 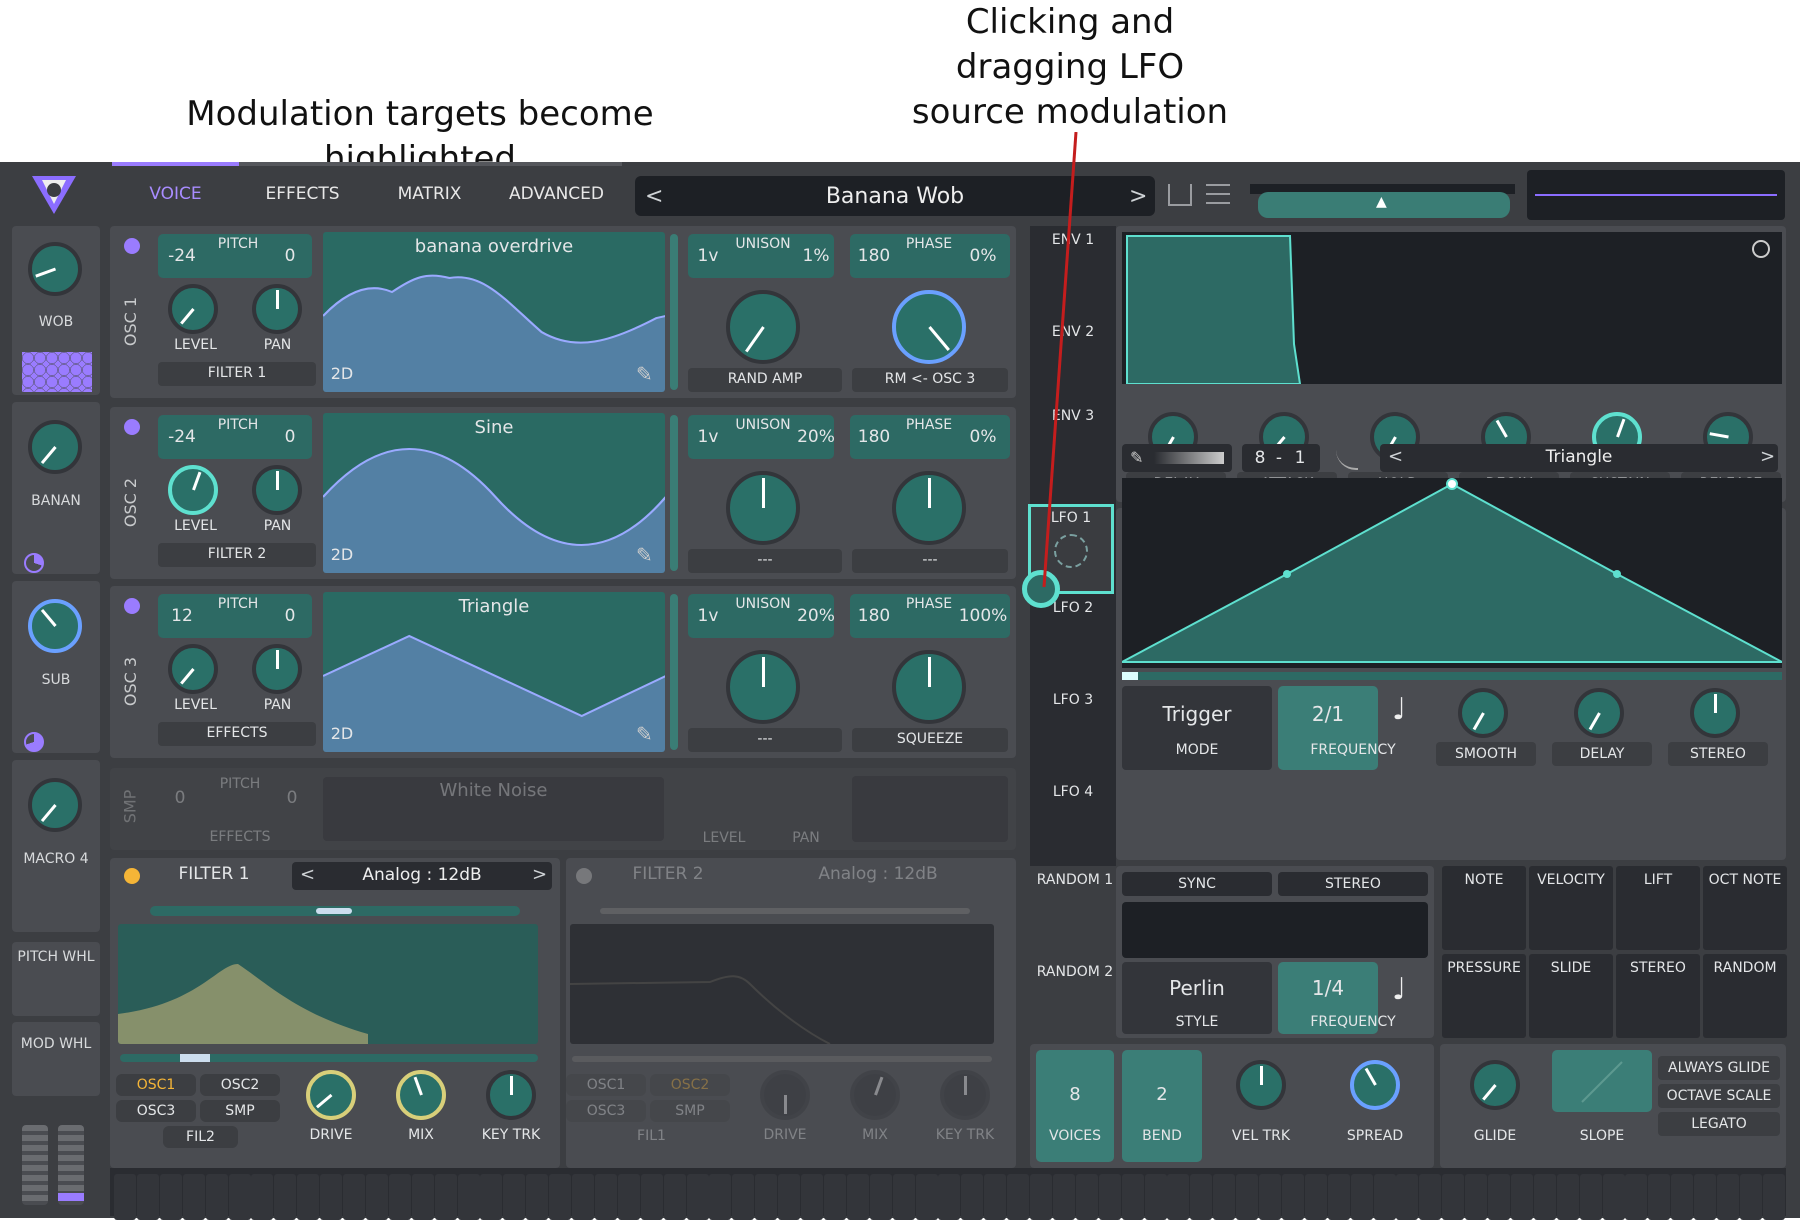 I want to click on filter1-type-selector: < Analog : 12dB >, so click(x=422, y=876).